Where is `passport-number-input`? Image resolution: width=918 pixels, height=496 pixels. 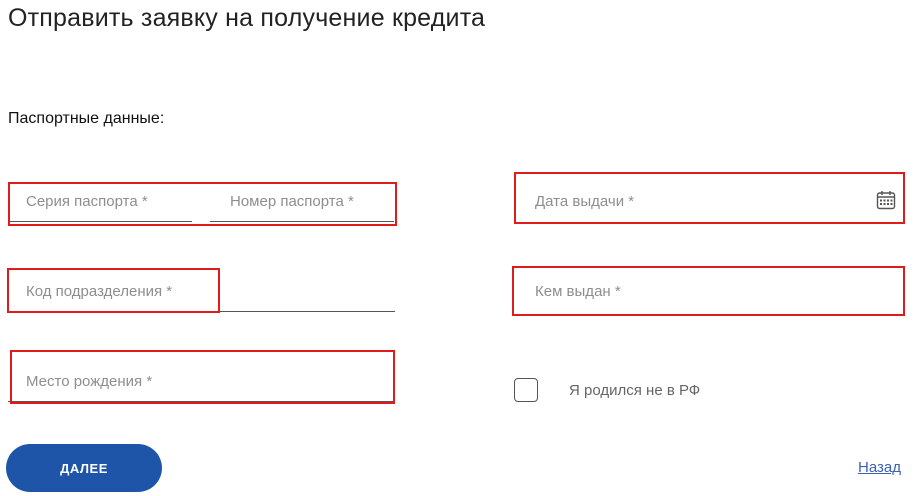
passport-number-input is located at coordinates (302, 201).